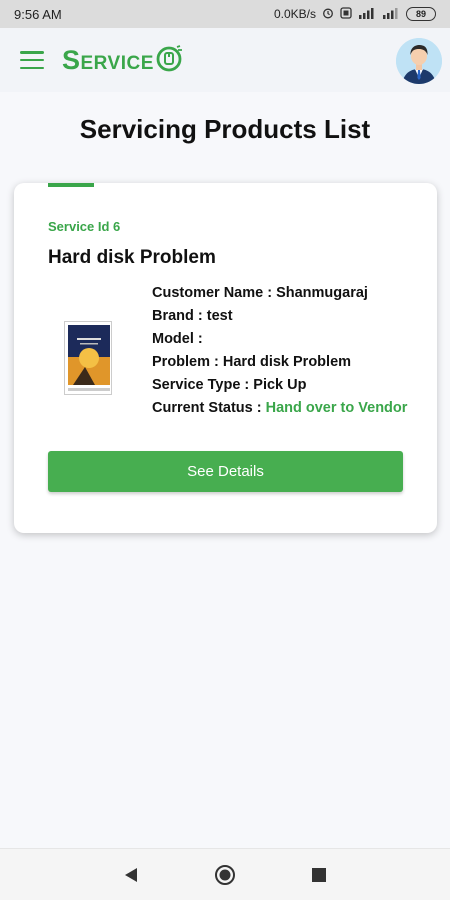 The height and width of the screenshot is (900, 450). What do you see at coordinates (225, 14) in the screenshot?
I see `status-bar: 9:56 AM 0.0KB/s 89` at bounding box center [225, 14].